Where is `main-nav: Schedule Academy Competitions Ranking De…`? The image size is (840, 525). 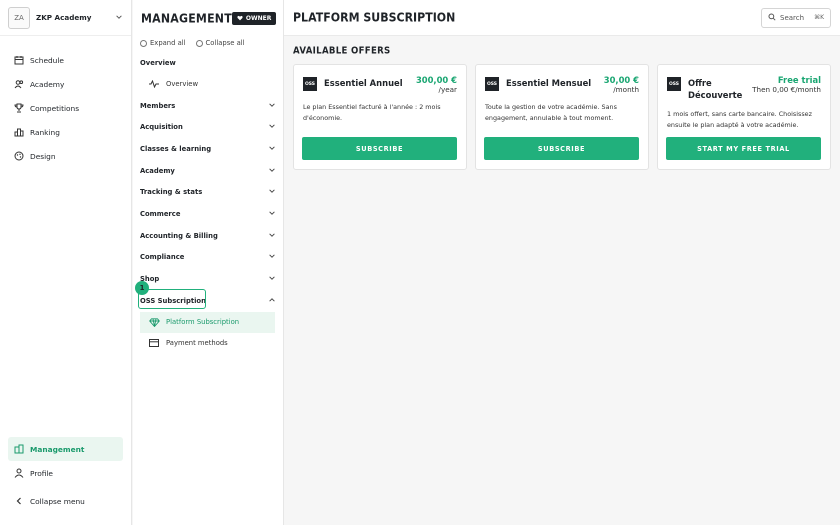
main-nav: Schedule Academy Competitions Ranking De… is located at coordinates (65, 102).